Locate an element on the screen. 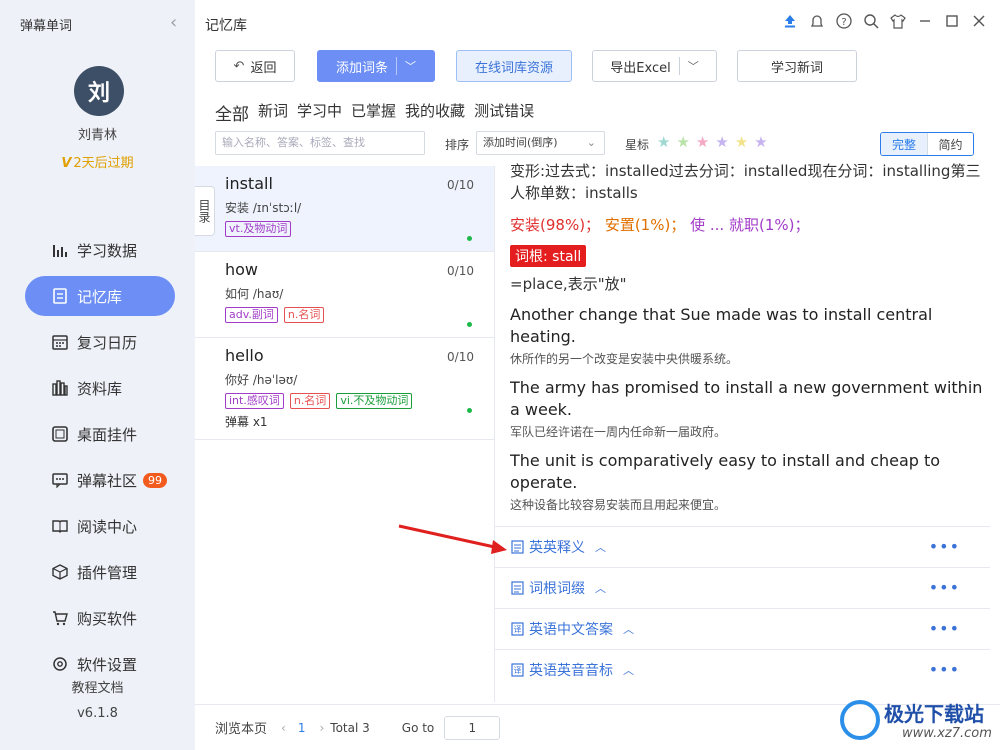 The width and height of the screenshot is (1000, 750). tab-mastered: 已掌握 is located at coordinates (373, 112).